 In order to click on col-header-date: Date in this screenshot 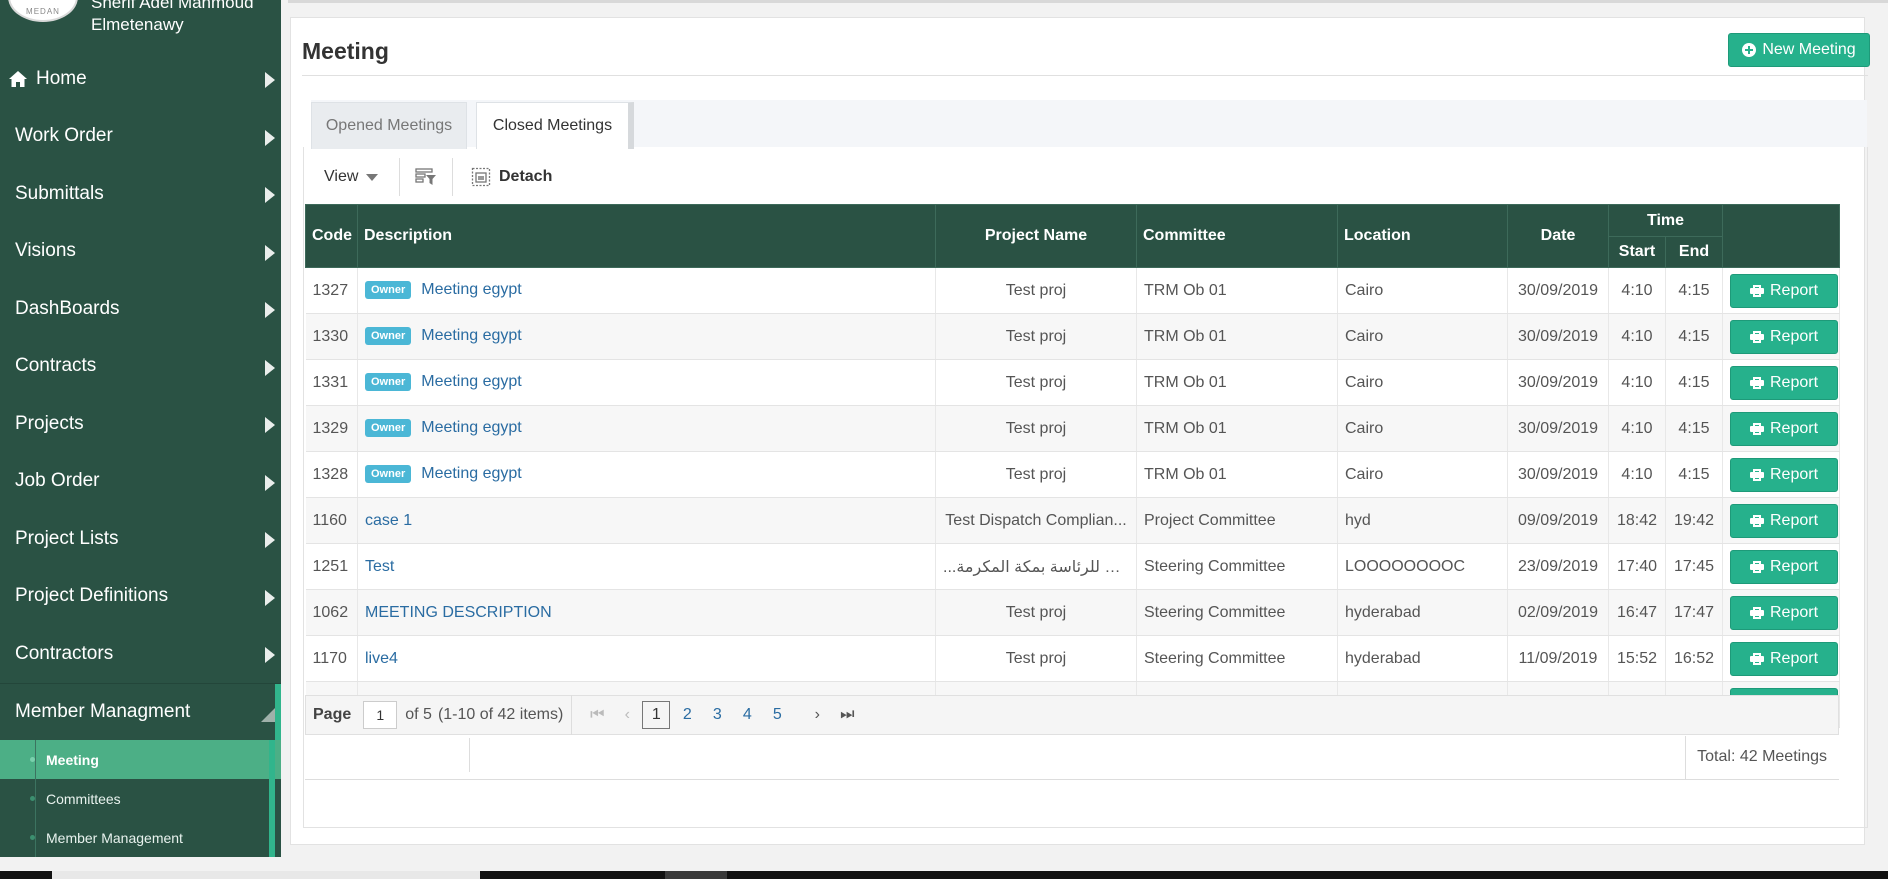, I will do `click(1558, 236)`.